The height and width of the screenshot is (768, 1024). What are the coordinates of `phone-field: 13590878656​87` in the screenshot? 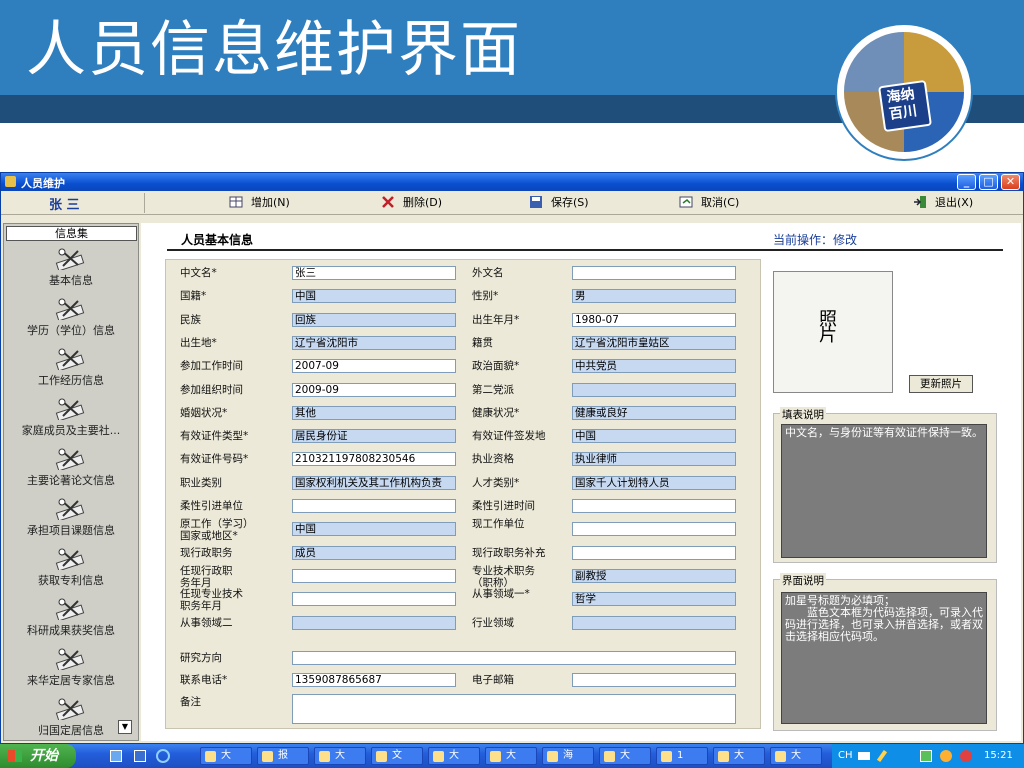 It's located at (374, 680).